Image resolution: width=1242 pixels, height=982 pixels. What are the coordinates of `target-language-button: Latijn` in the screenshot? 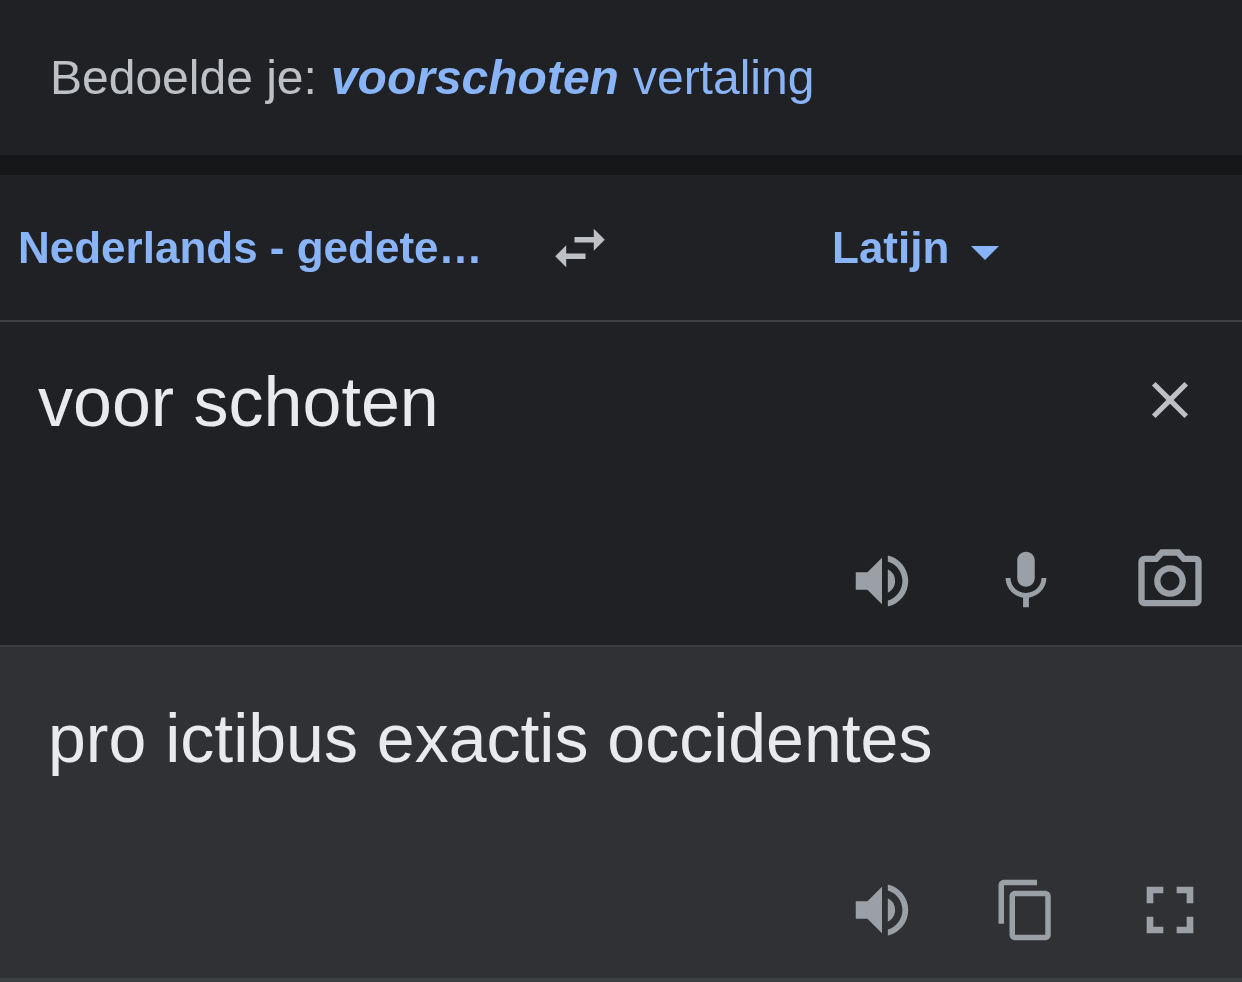 It's located at (916, 247).